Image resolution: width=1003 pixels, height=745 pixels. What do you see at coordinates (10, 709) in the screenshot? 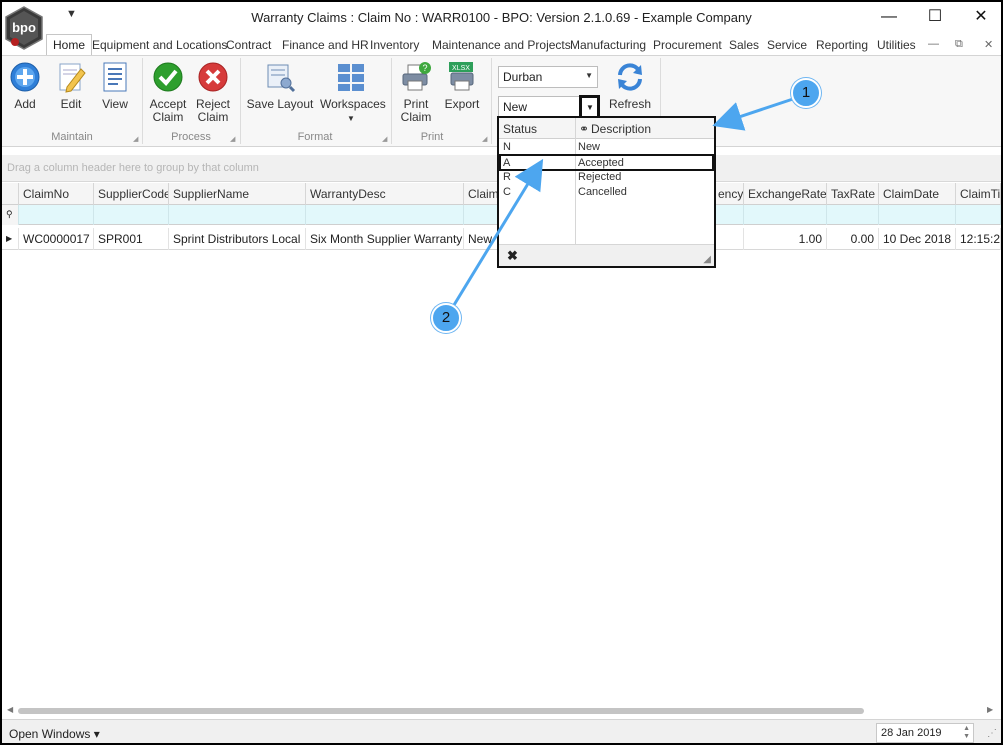
I see `scroll-left-icon: ◀` at bounding box center [10, 709].